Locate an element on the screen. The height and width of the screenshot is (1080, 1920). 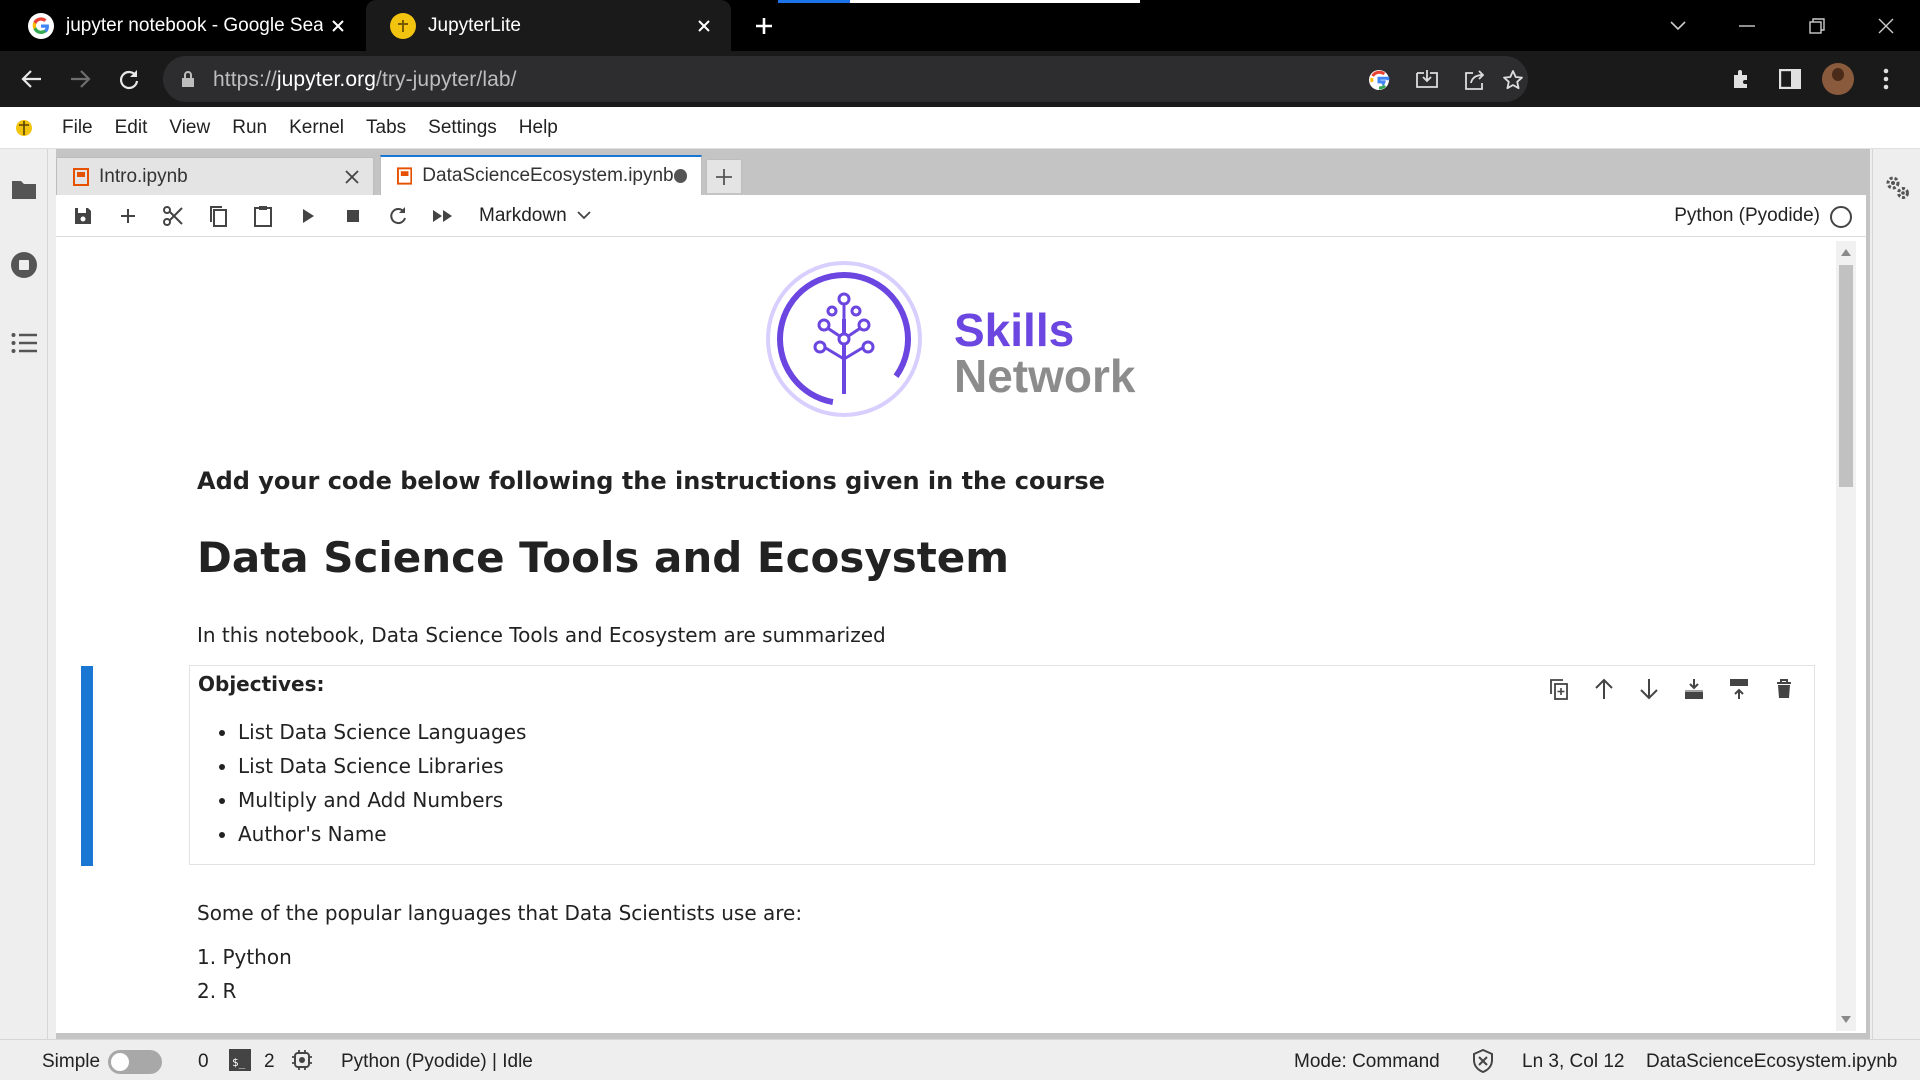
fast-forward-icon is located at coordinates (442, 216).